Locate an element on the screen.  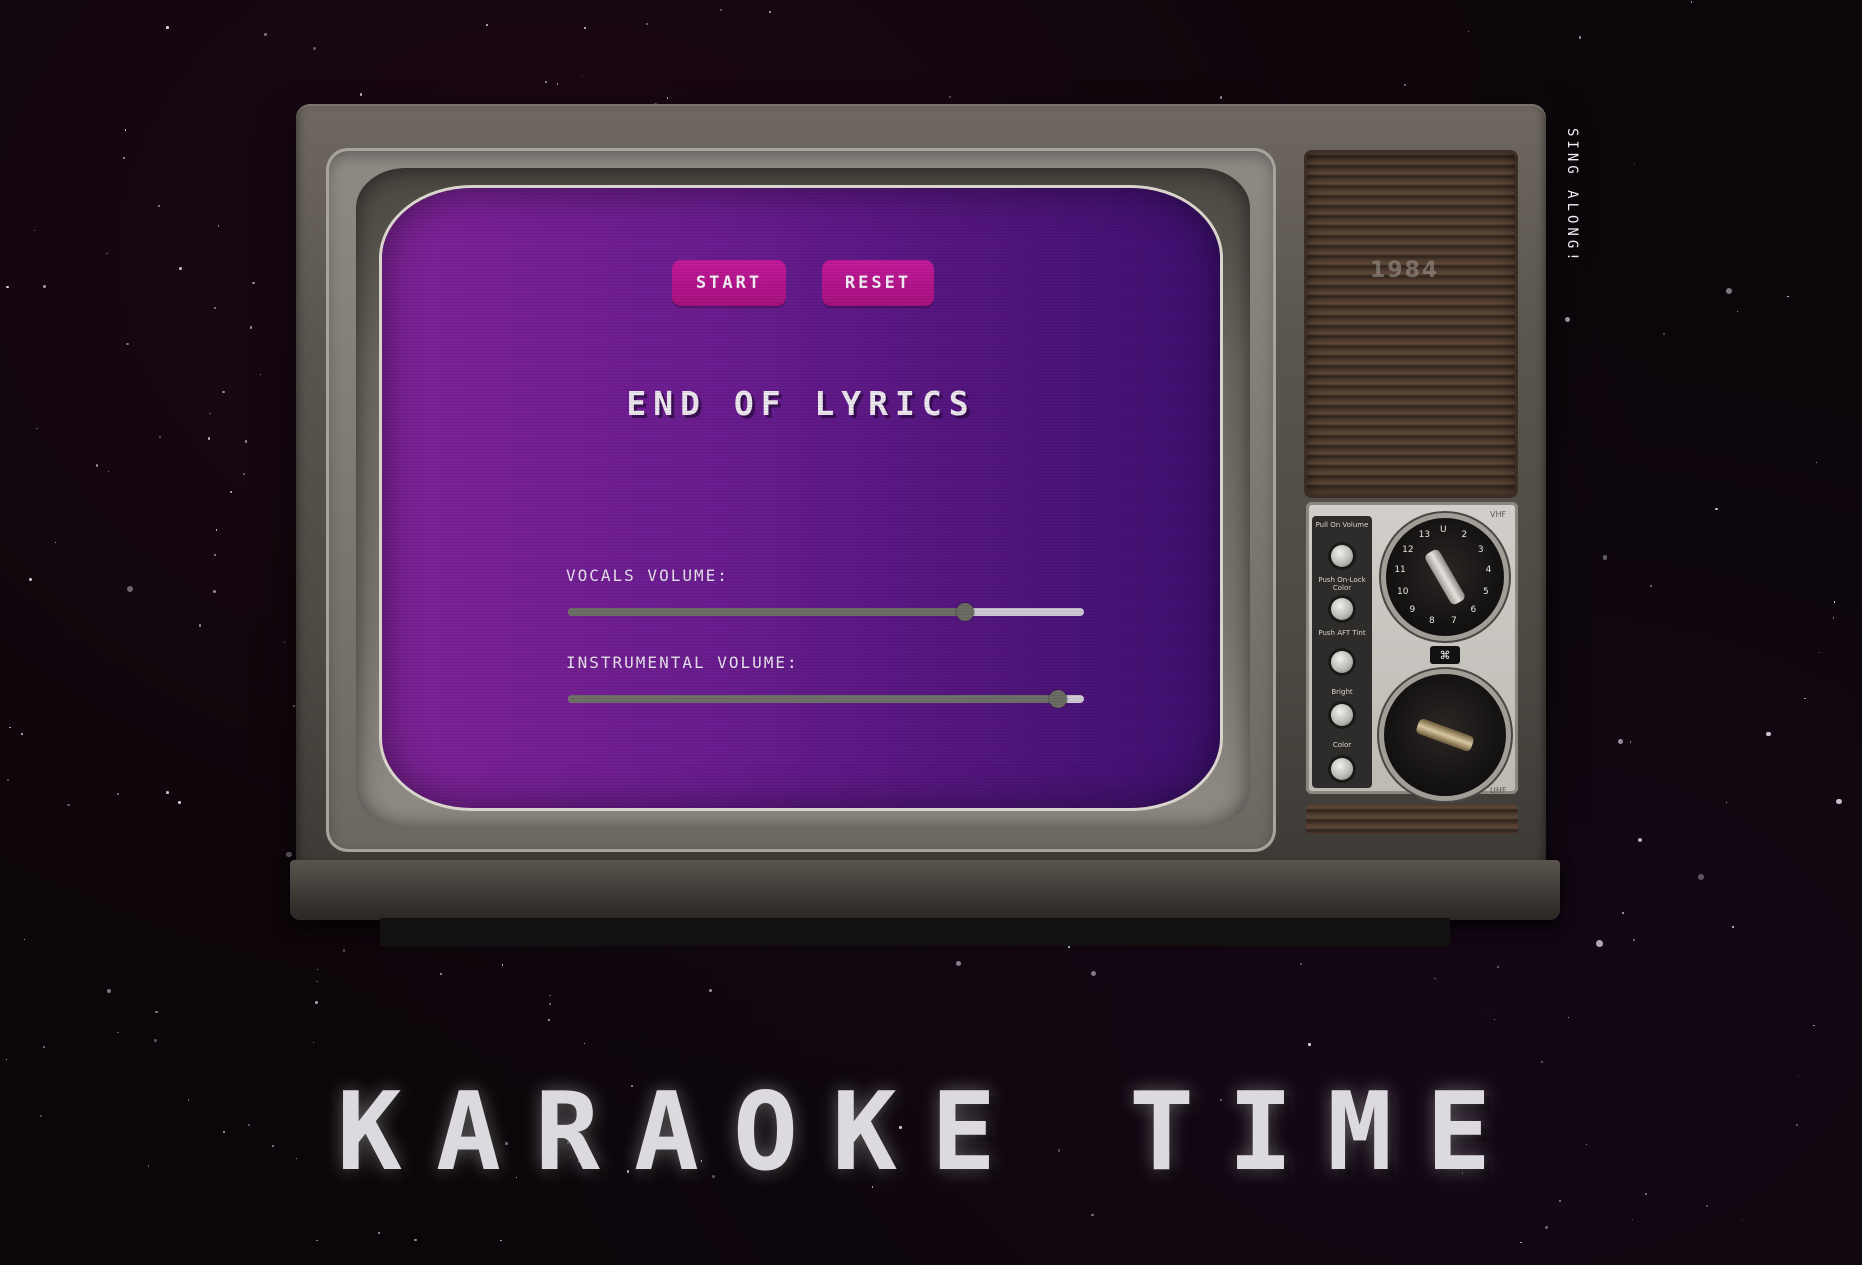
tint-knob is located at coordinates (1342, 662).